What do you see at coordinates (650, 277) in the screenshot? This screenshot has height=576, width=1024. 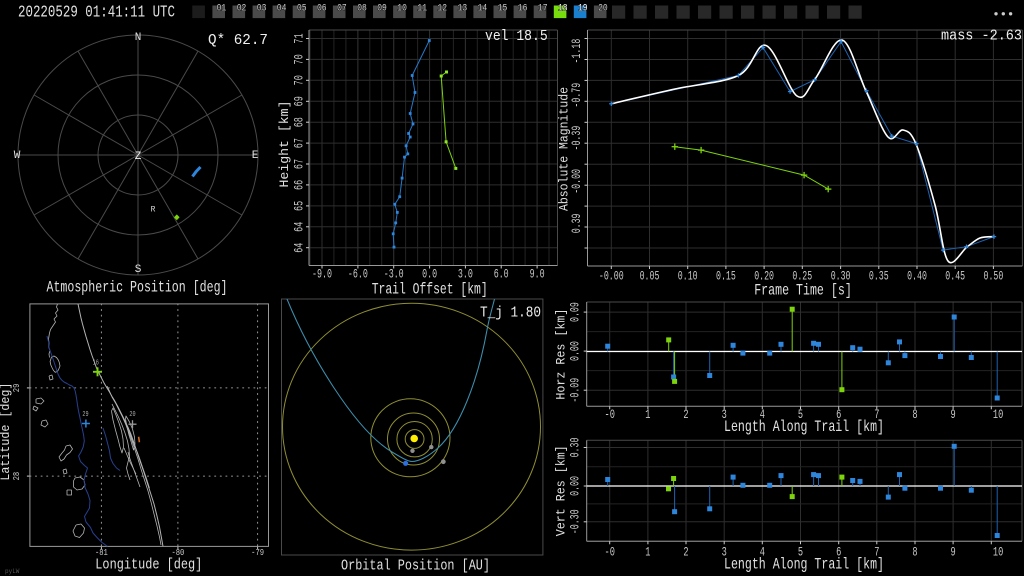 I see `svg-text: 0.05` at bounding box center [650, 277].